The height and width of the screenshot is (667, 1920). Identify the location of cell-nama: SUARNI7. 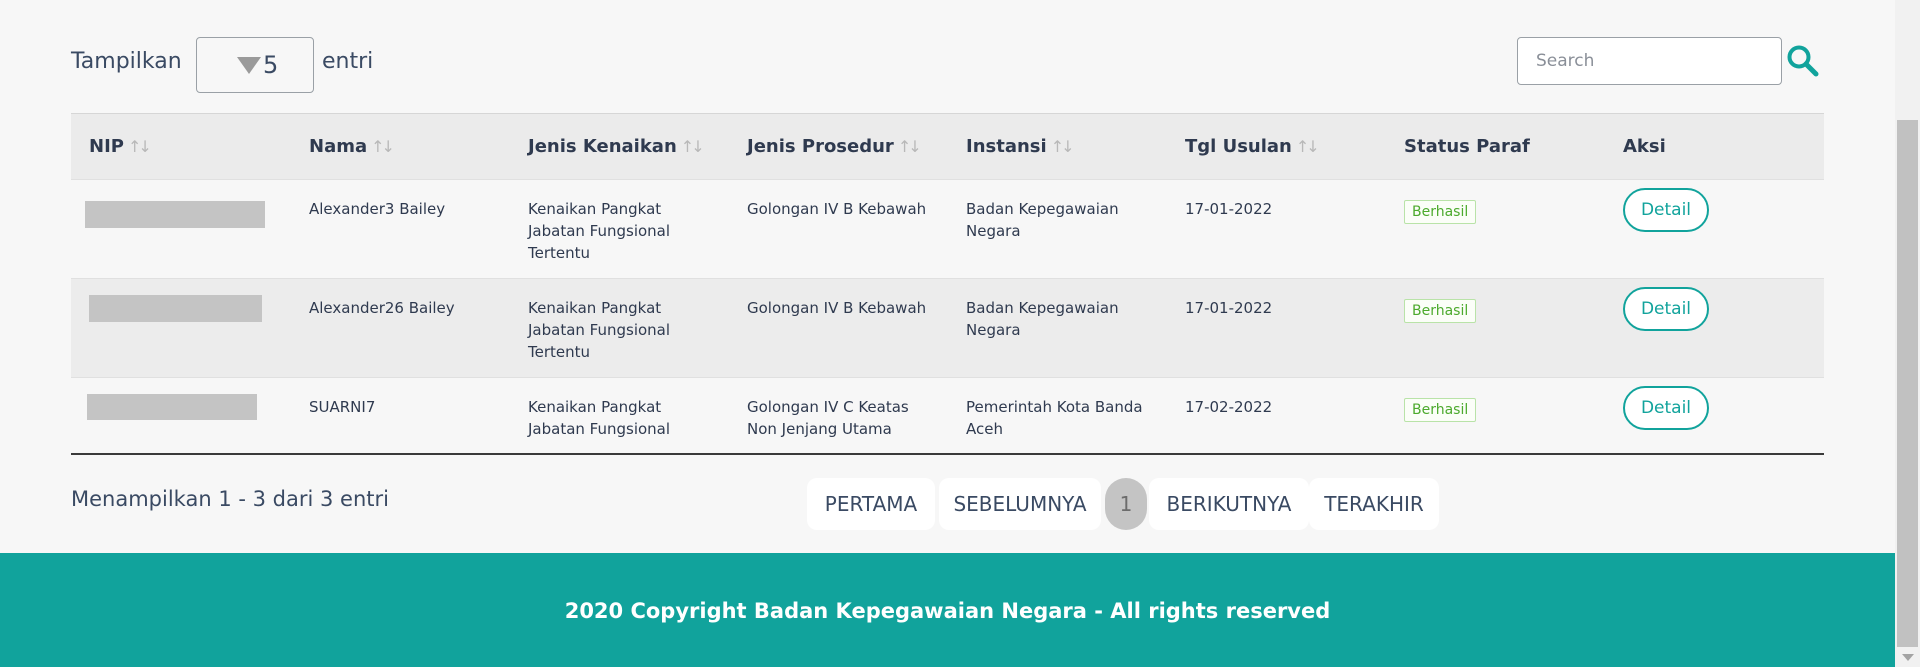
(342, 407).